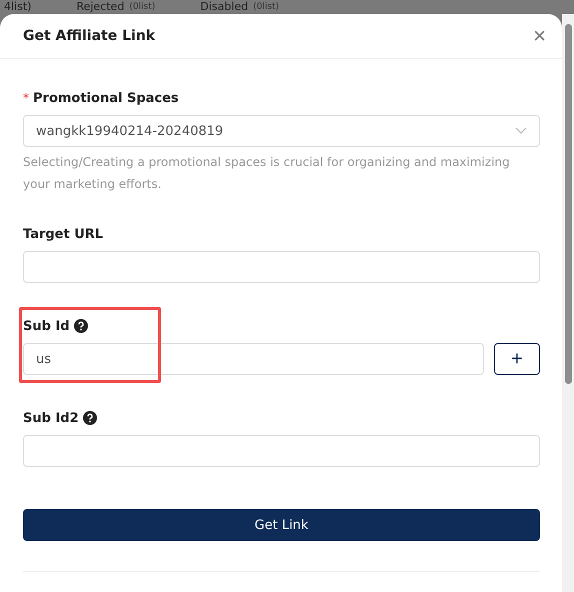 The image size is (574, 592). I want to click on dialog-title: Get Affiliate Link, so click(89, 36).